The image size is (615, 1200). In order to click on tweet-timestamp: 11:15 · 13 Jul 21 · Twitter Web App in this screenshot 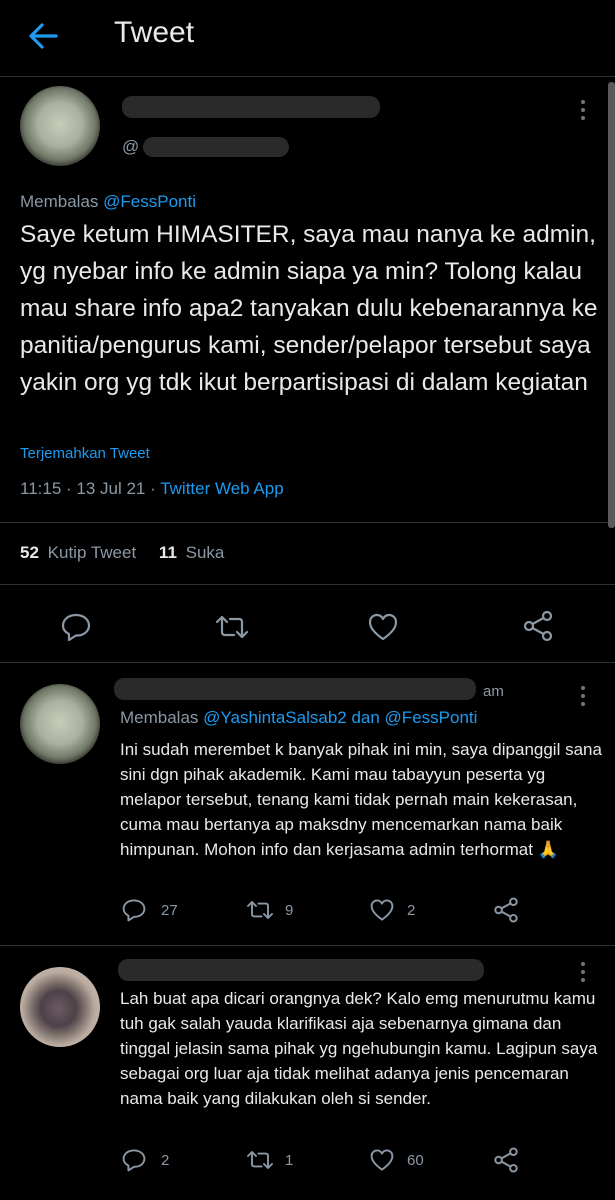, I will do `click(152, 489)`.